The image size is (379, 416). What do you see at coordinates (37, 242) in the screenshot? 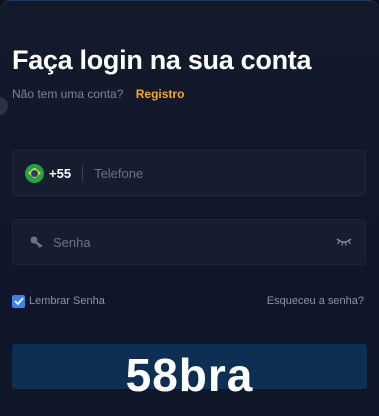
I see `key-icon` at bounding box center [37, 242].